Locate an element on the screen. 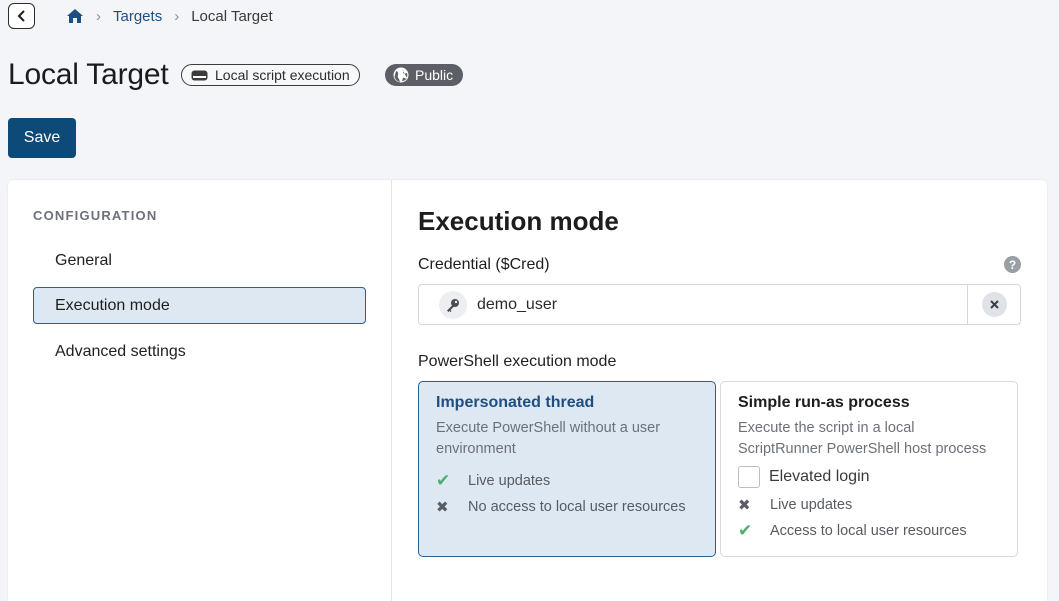 This screenshot has height=601, width=1059. save-button: Save is located at coordinates (42, 138).